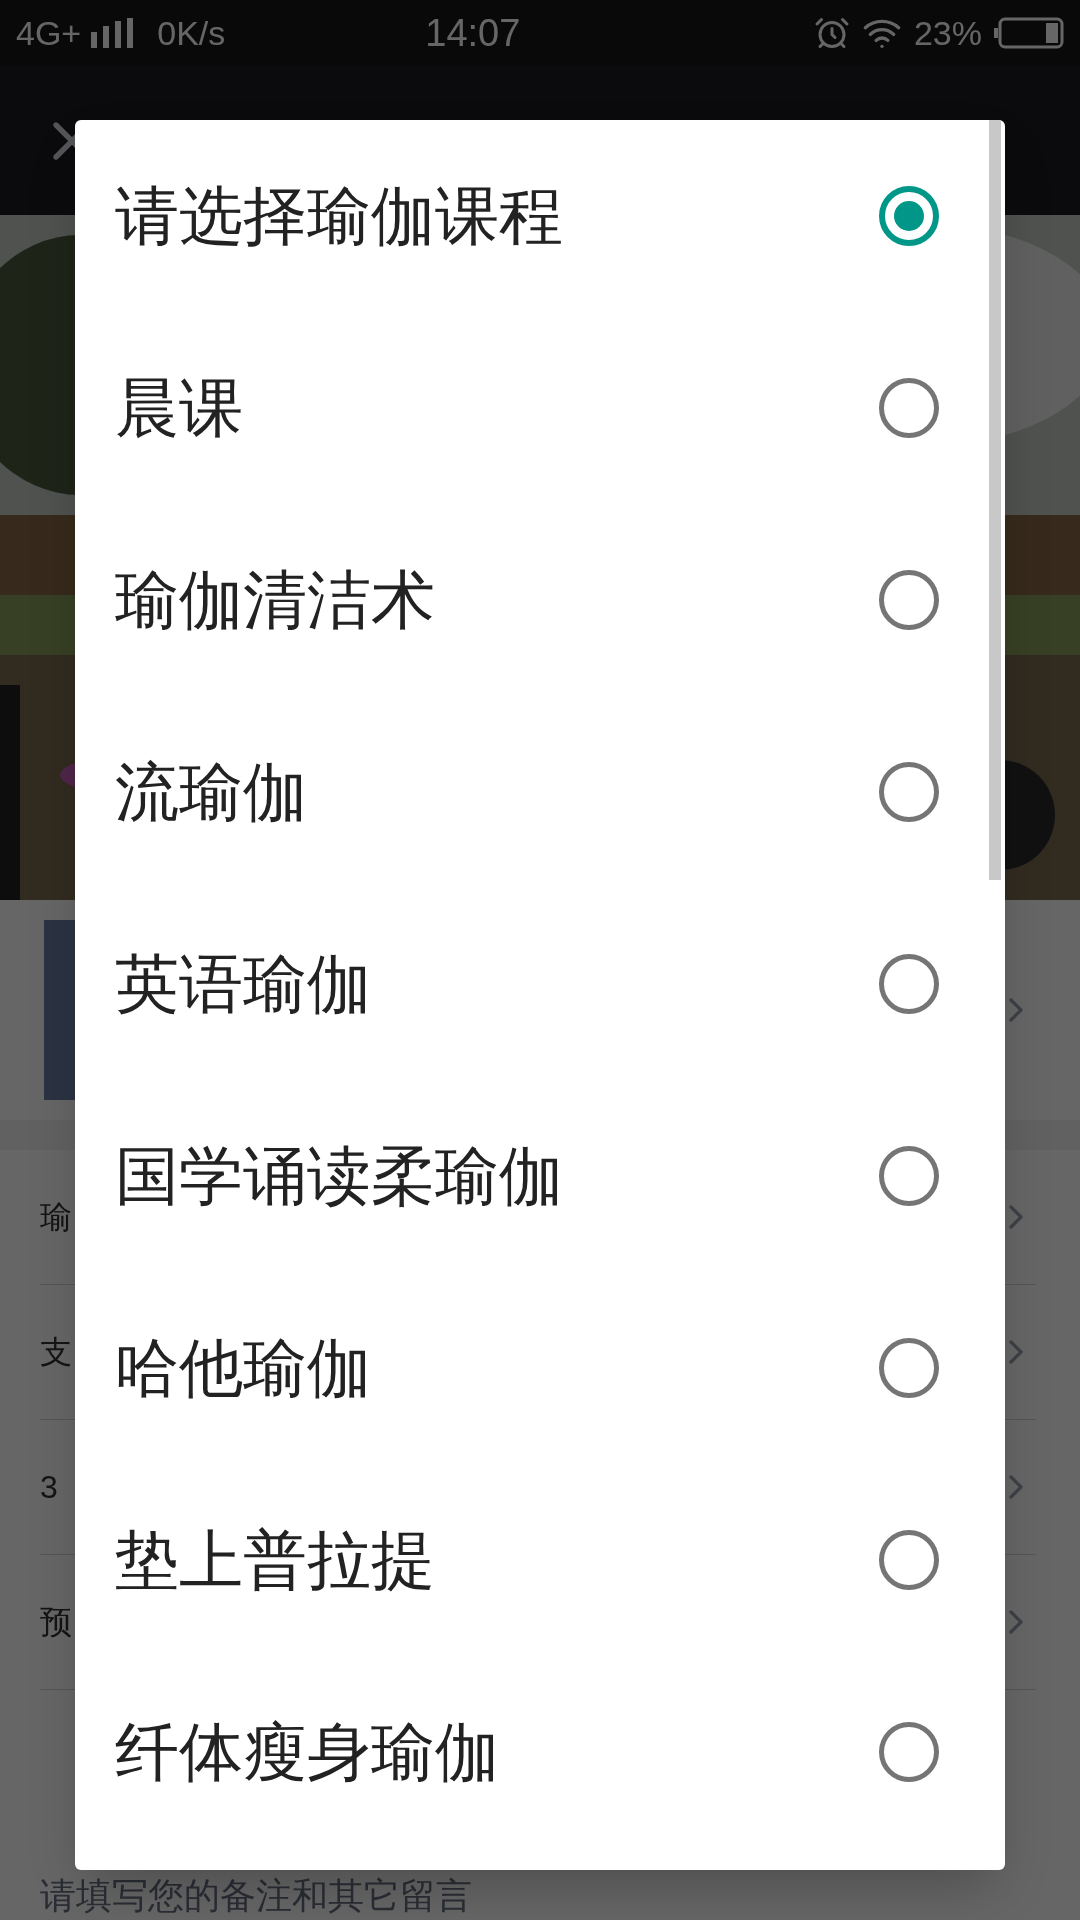 The width and height of the screenshot is (1080, 1920). What do you see at coordinates (243, 1368) in the screenshot?
I see `course-option: 哈他瑜伽` at bounding box center [243, 1368].